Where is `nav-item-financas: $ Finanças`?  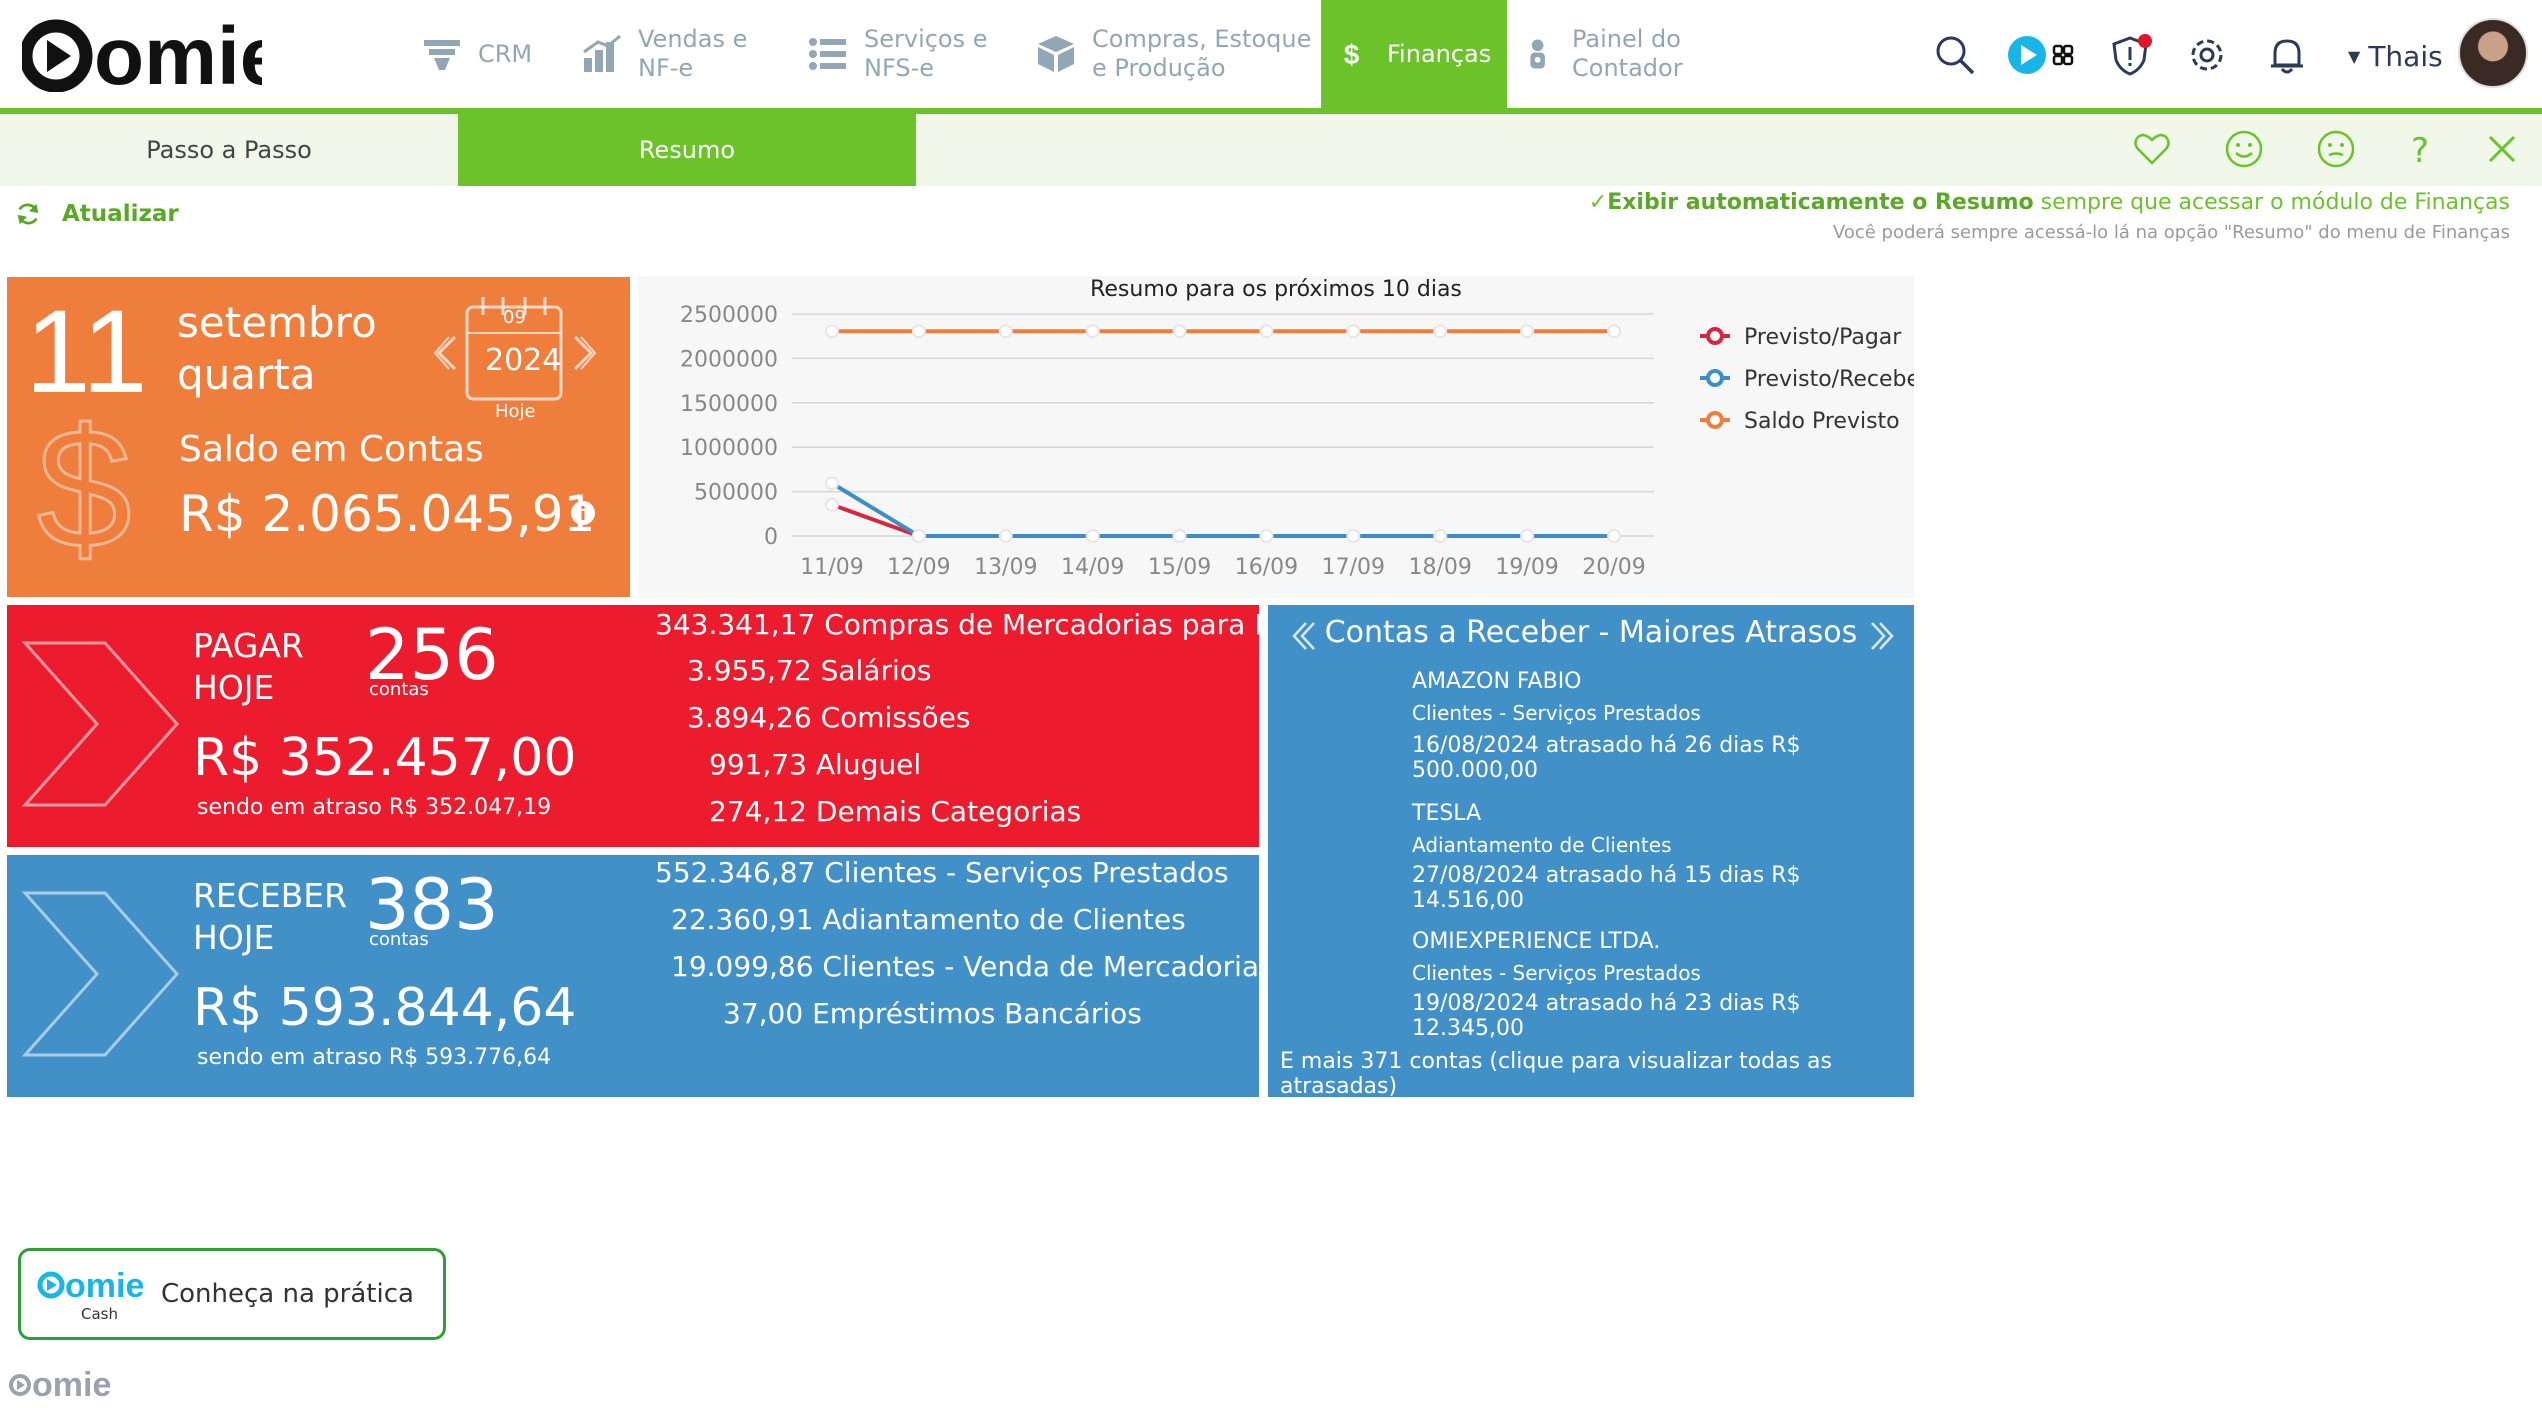 nav-item-financas: $ Finanças is located at coordinates (1414, 54).